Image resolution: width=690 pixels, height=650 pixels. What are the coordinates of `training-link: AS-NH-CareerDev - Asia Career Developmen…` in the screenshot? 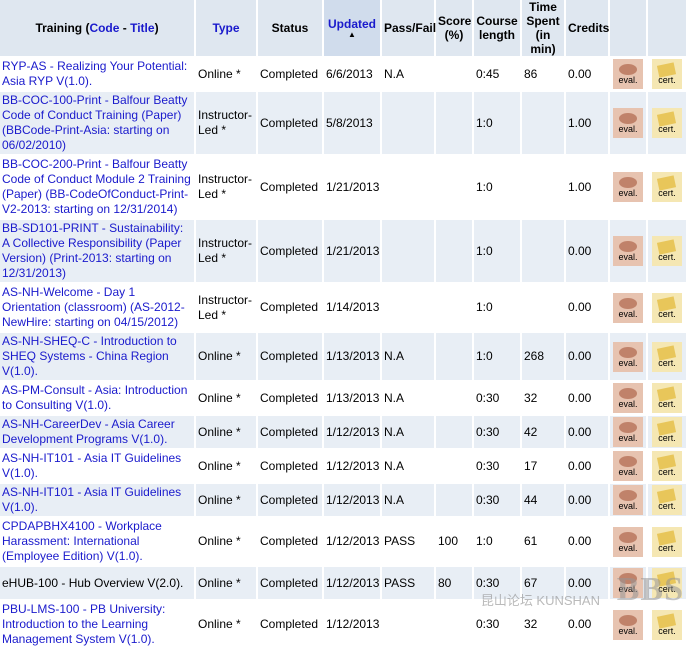 It's located at (88, 431).